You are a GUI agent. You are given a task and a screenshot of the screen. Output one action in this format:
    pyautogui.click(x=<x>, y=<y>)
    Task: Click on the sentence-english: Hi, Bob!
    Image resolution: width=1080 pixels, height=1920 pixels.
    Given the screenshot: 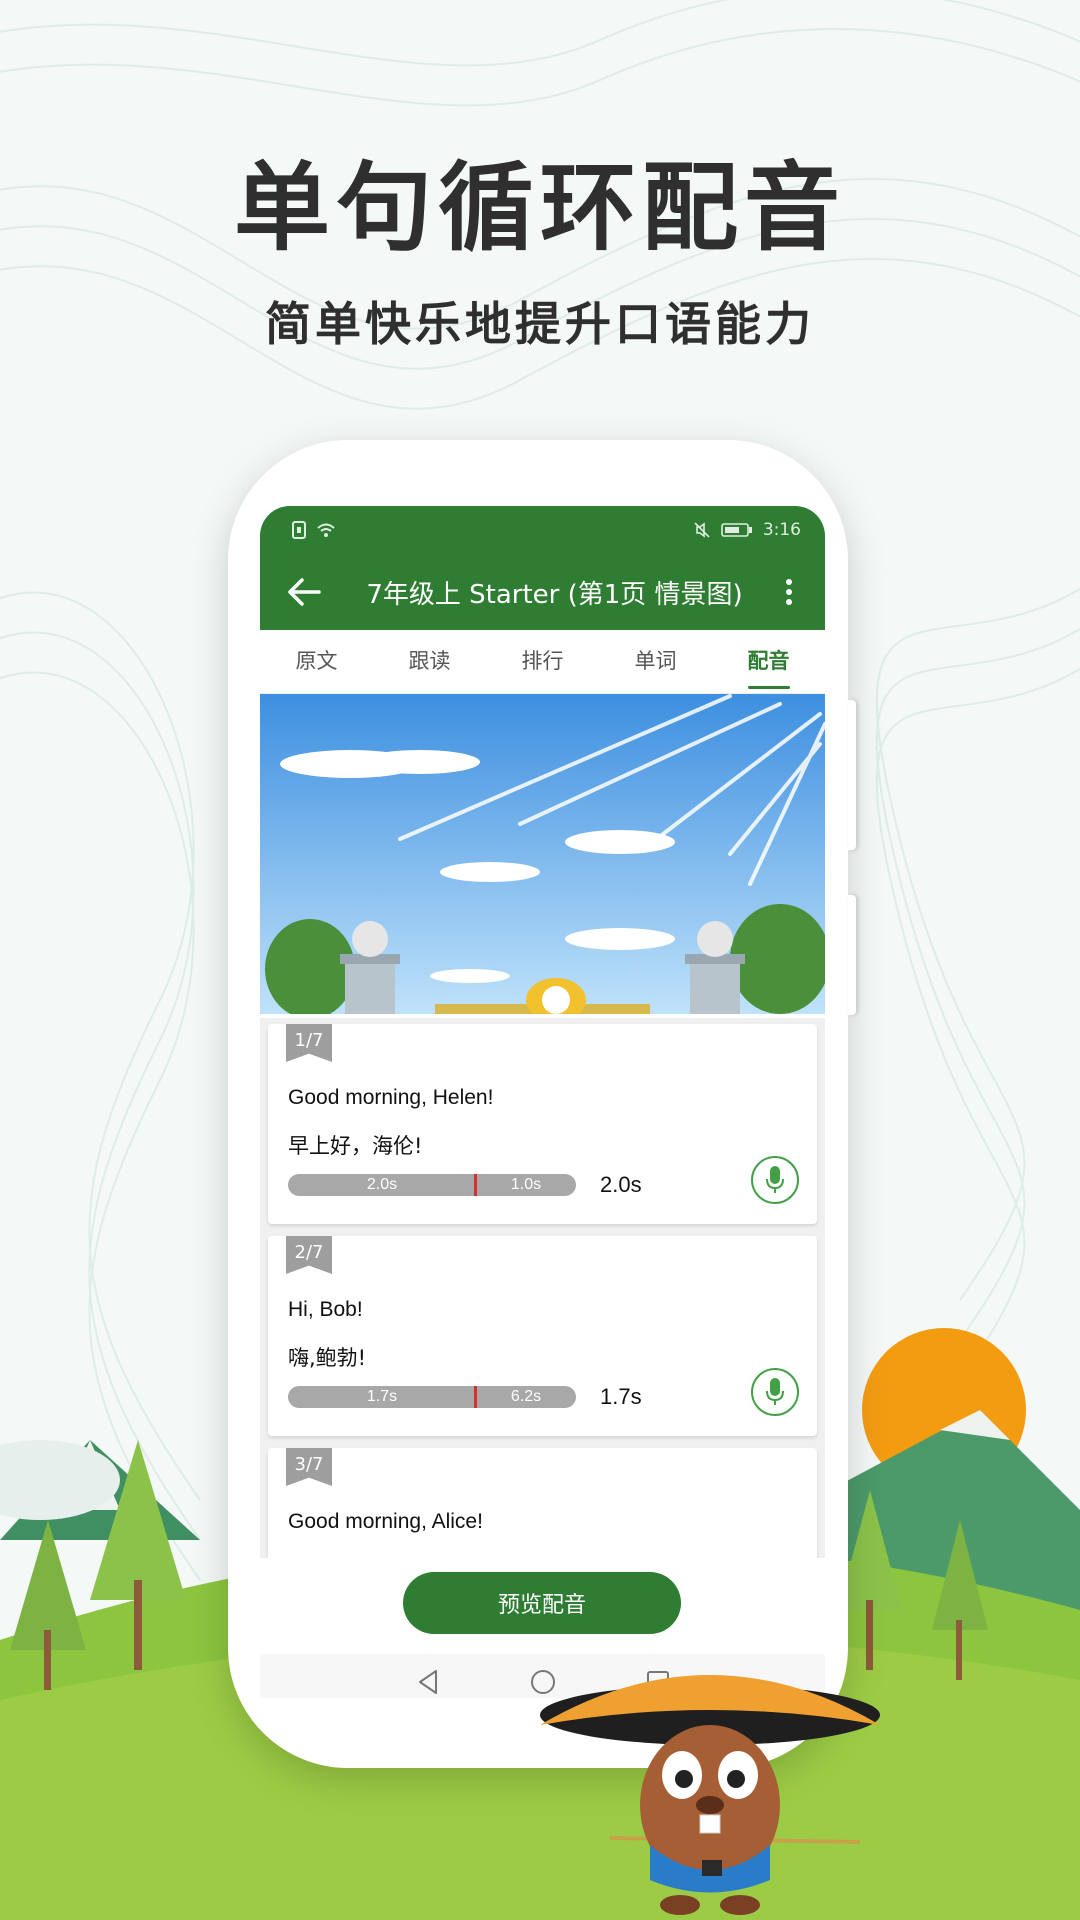 What is the action you would take?
    pyautogui.click(x=325, y=1309)
    